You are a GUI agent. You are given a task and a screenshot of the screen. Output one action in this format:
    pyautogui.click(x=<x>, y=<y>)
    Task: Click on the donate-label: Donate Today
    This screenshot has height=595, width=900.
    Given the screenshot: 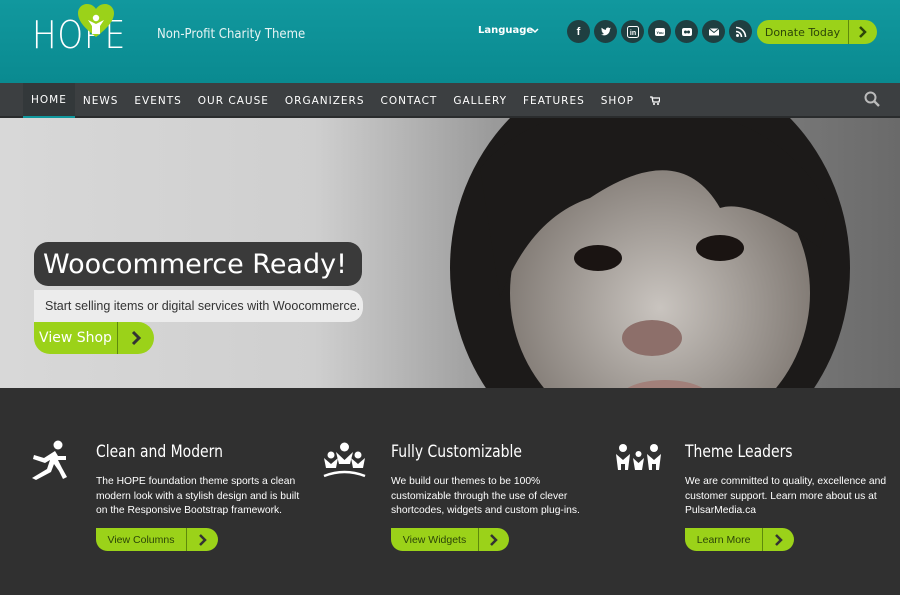 What is the action you would take?
    pyautogui.click(x=802, y=32)
    